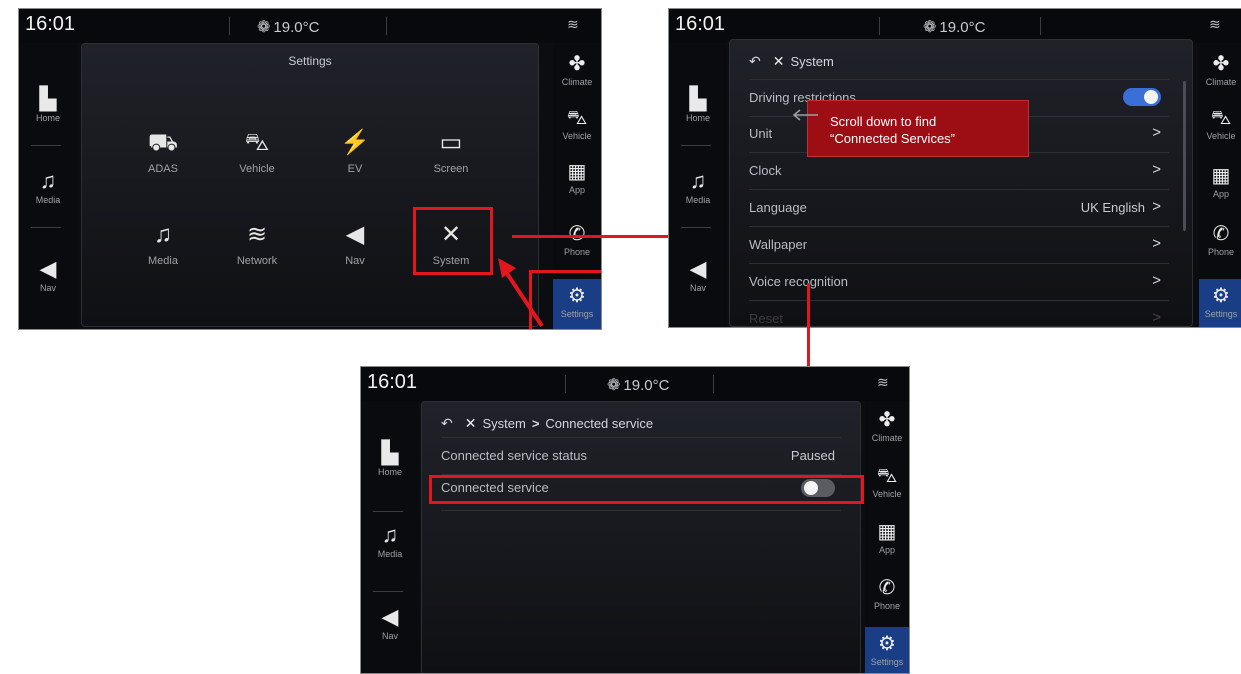 The image size is (1241, 674). Describe the element at coordinates (451, 152) in the screenshot. I see `tile-screen: ▭ Screen` at that location.